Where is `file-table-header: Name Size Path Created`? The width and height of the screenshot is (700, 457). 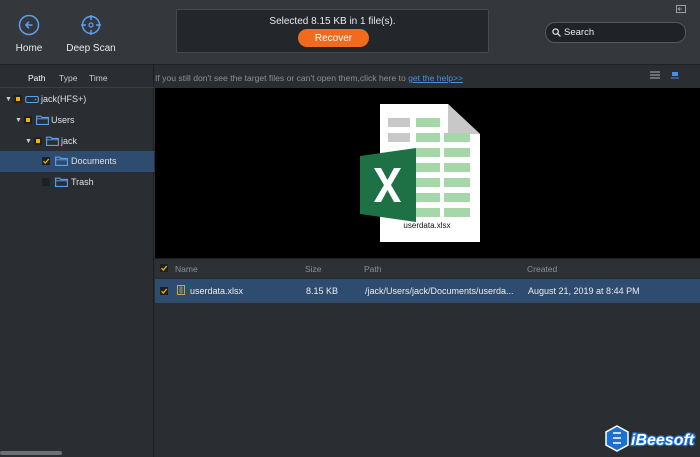
file-table-header: Name Size Path Created is located at coordinates (427, 267).